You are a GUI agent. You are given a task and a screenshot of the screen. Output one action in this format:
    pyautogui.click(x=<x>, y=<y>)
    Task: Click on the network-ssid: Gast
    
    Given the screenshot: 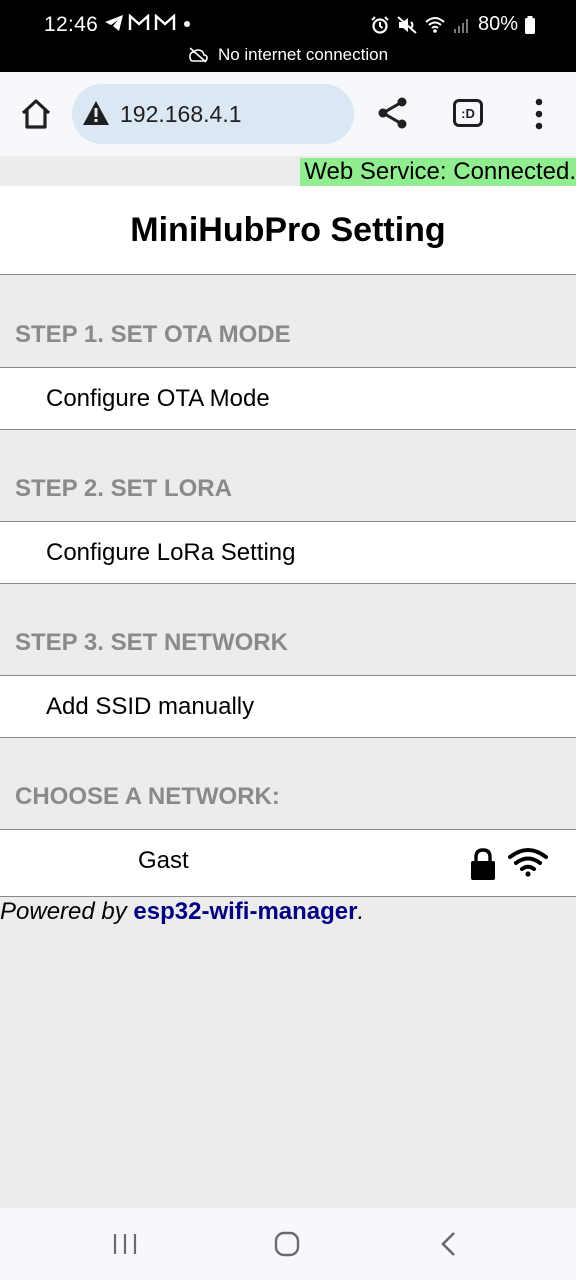 What is the action you would take?
    pyautogui.click(x=163, y=860)
    